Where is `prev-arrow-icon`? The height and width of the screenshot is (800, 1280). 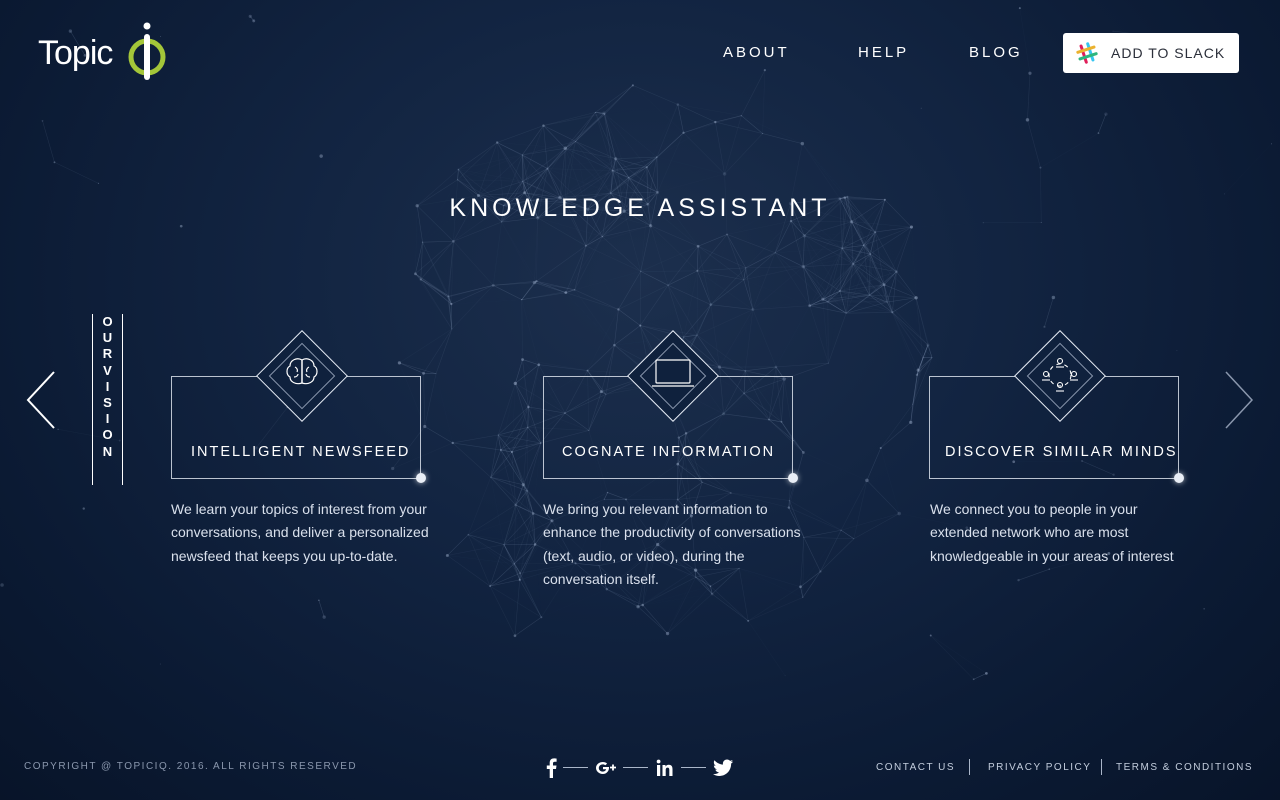
prev-arrow-icon is located at coordinates (42, 400).